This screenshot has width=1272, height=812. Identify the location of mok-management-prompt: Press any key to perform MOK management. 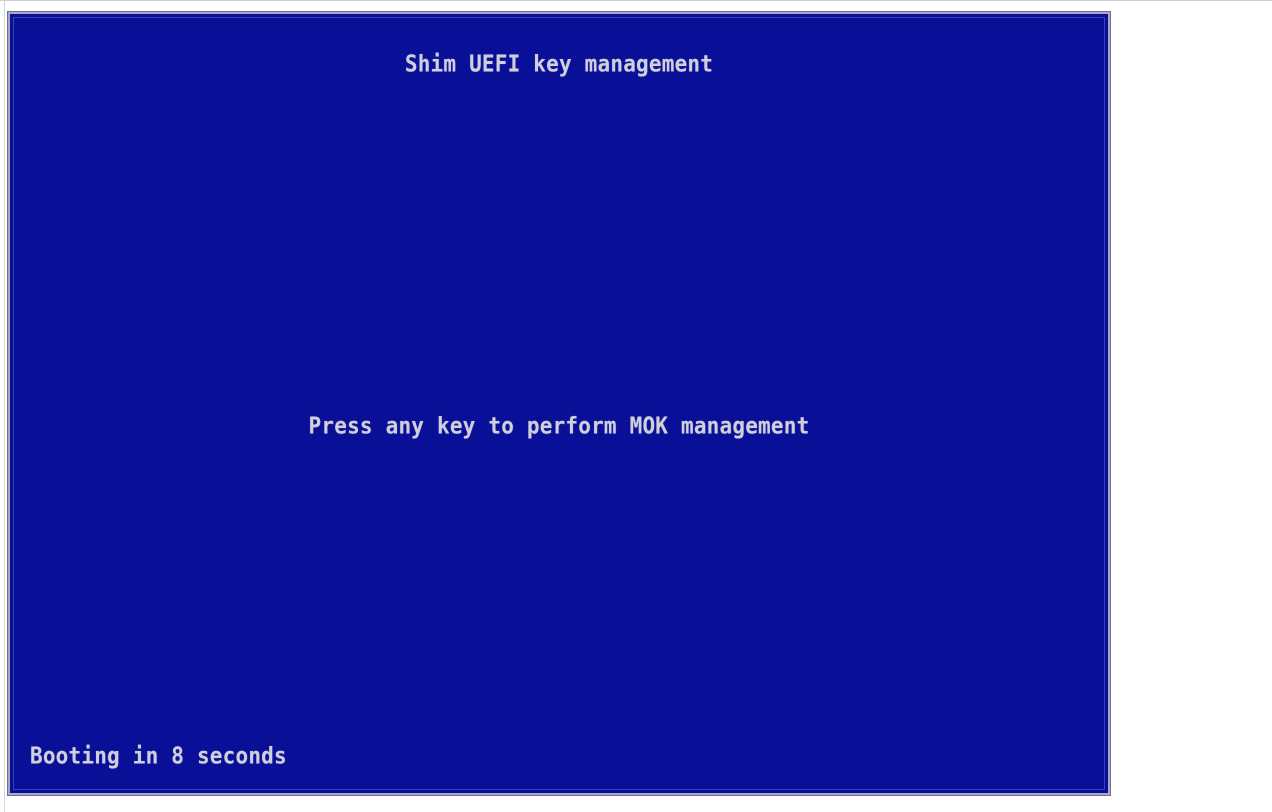
(559, 425).